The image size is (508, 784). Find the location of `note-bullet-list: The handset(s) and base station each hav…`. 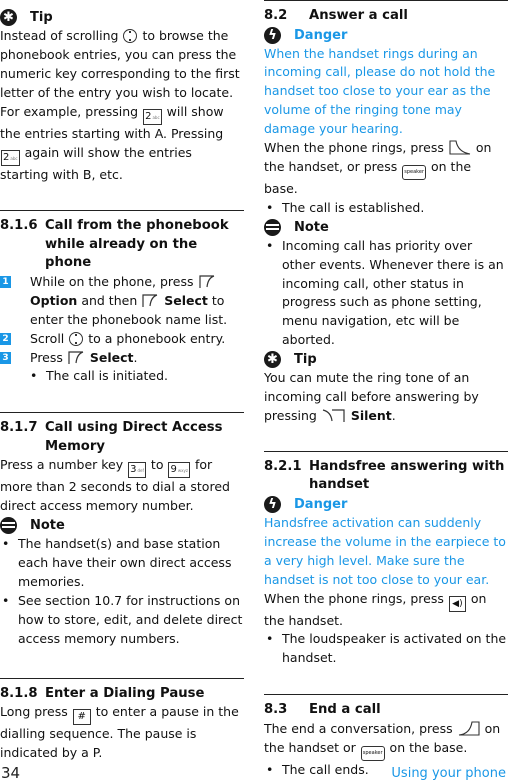

note-bullet-list: The handset(s) and base station each hav… is located at coordinates (122, 591).